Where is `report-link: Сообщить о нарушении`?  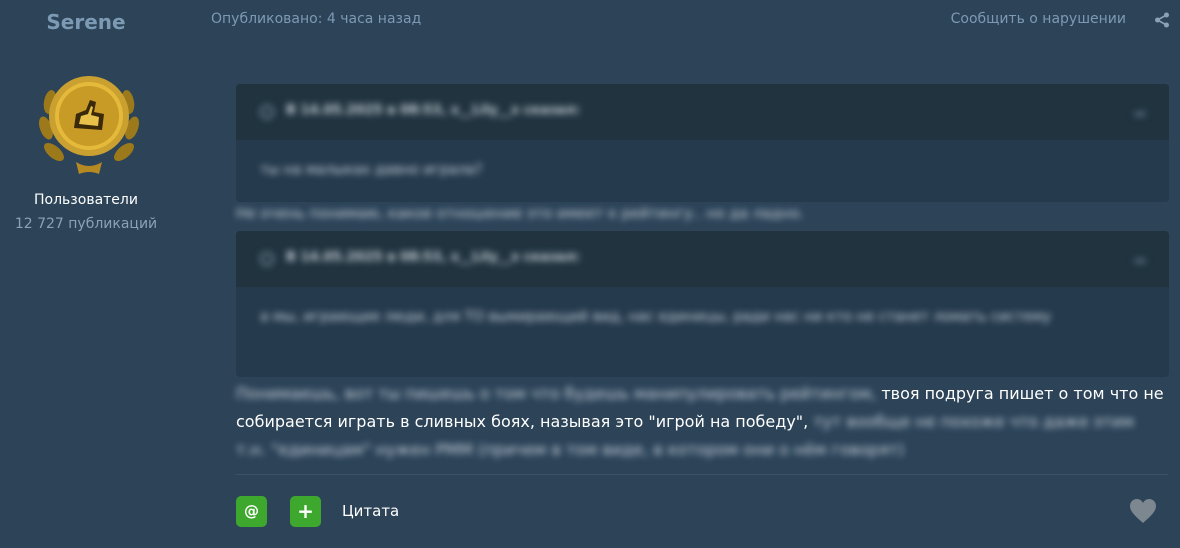
report-link: Сообщить о нарушении is located at coordinates (1038, 19).